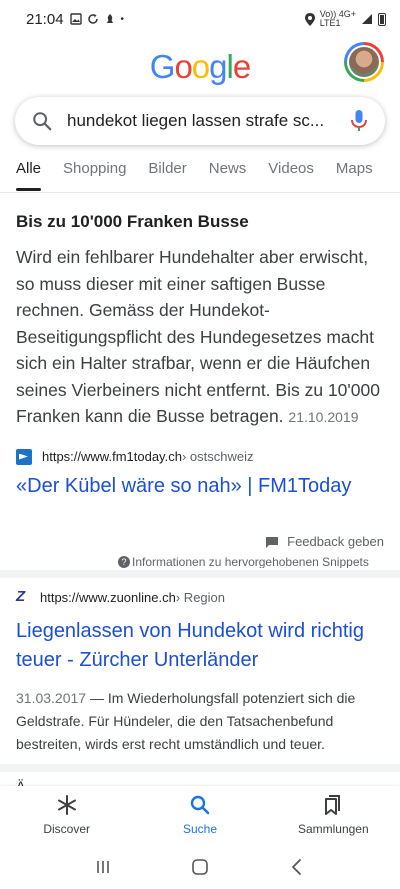 This screenshot has width=400, height=889. I want to click on back-icon, so click(296, 866).